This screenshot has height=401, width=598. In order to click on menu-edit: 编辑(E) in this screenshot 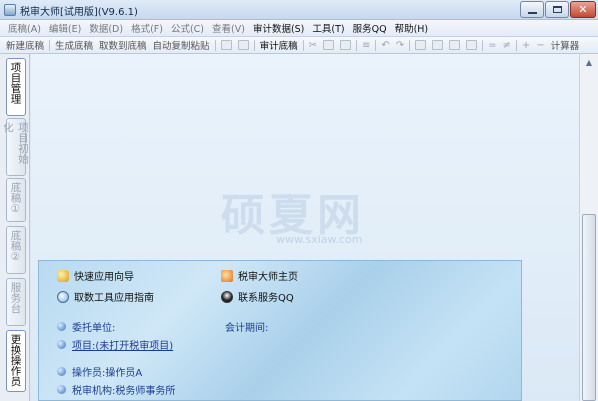, I will do `click(65, 28)`.